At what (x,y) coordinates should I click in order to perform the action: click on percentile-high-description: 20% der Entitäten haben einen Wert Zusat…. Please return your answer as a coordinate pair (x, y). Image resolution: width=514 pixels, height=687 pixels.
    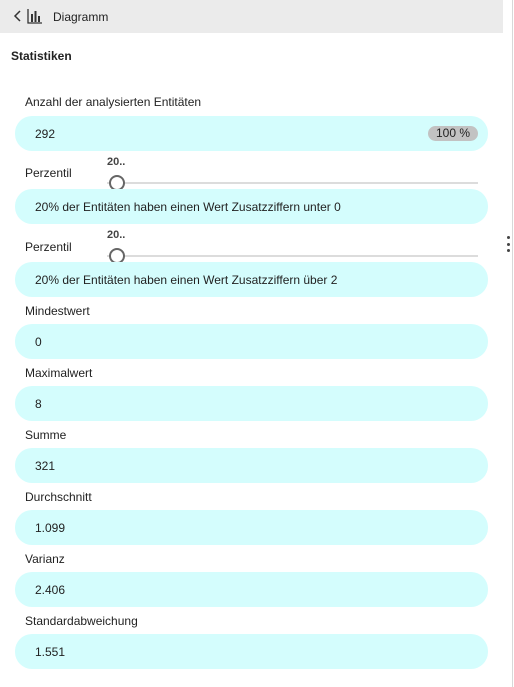
    Looking at the image, I should click on (186, 279).